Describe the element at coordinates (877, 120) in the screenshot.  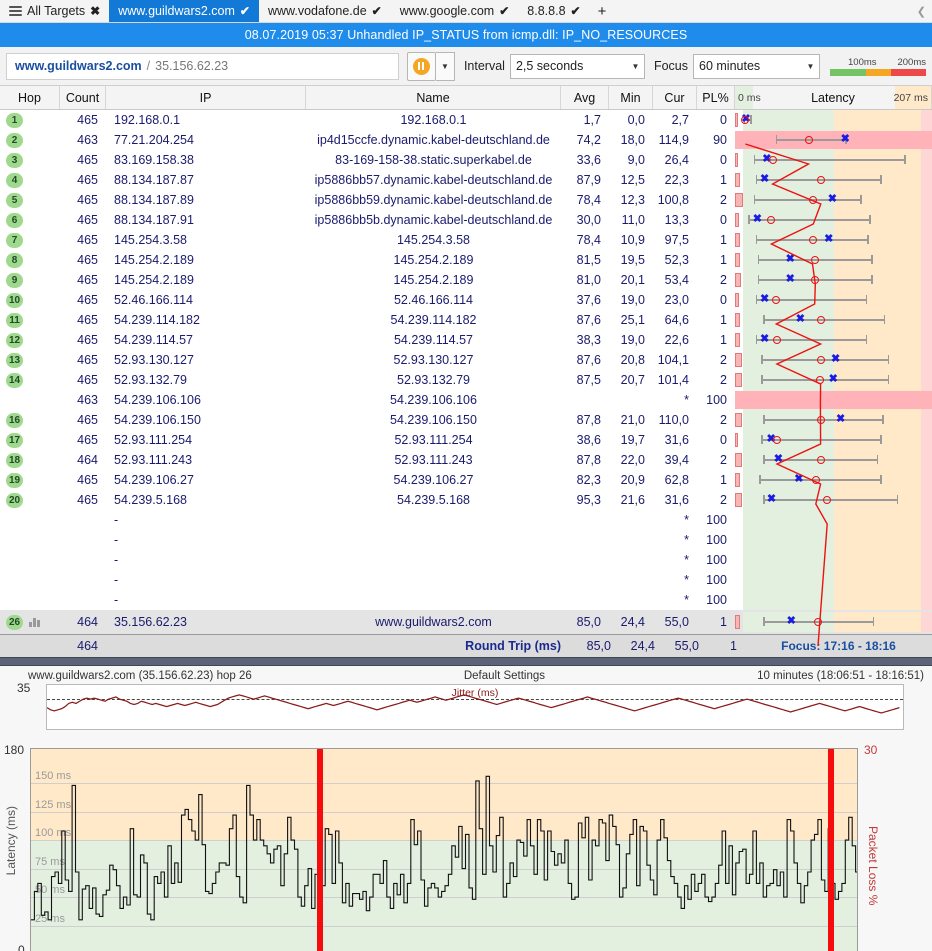
I see `latency-warn-band` at that location.